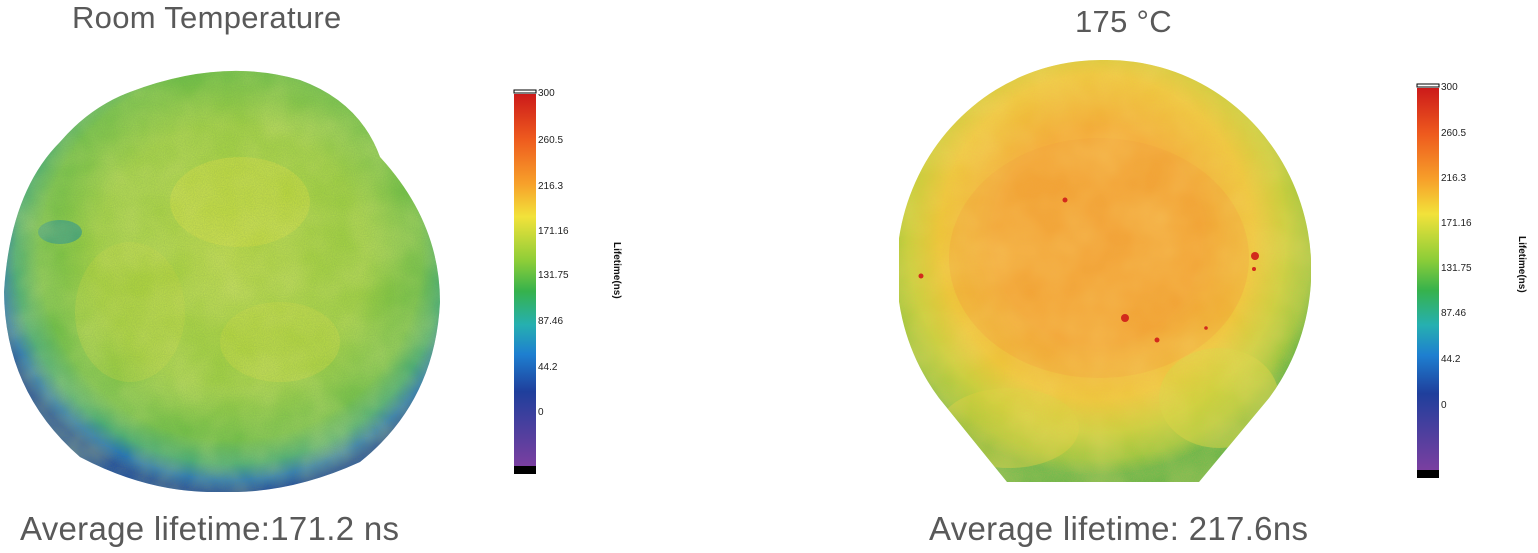 The image size is (1538, 553). I want to click on average-lifetime-caption: Average lifetime:171.2 ns, so click(210, 528).